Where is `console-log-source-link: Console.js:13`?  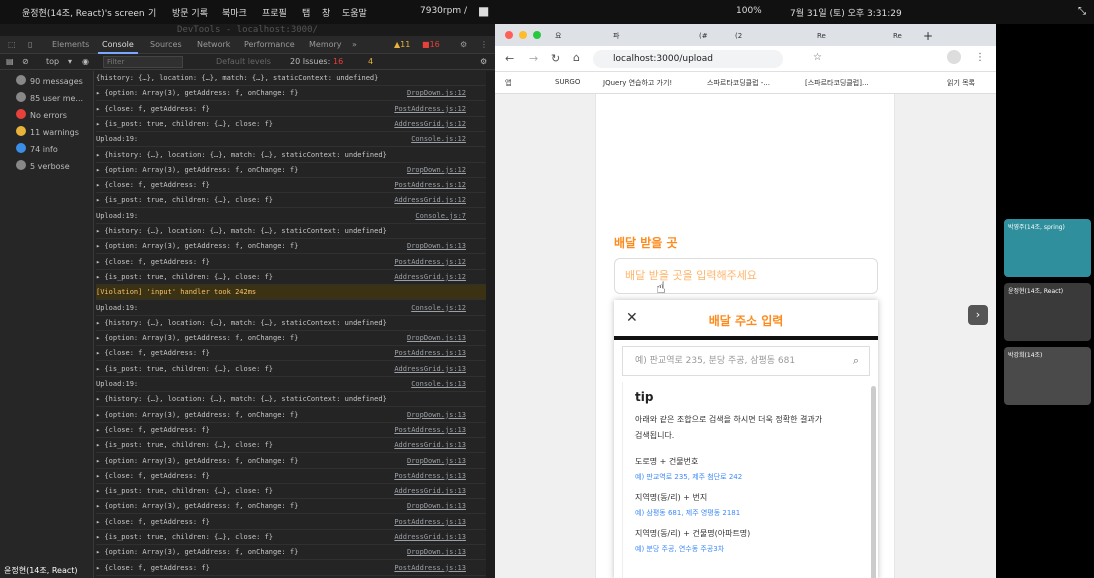 console-log-source-link: Console.js:13 is located at coordinates (438, 384).